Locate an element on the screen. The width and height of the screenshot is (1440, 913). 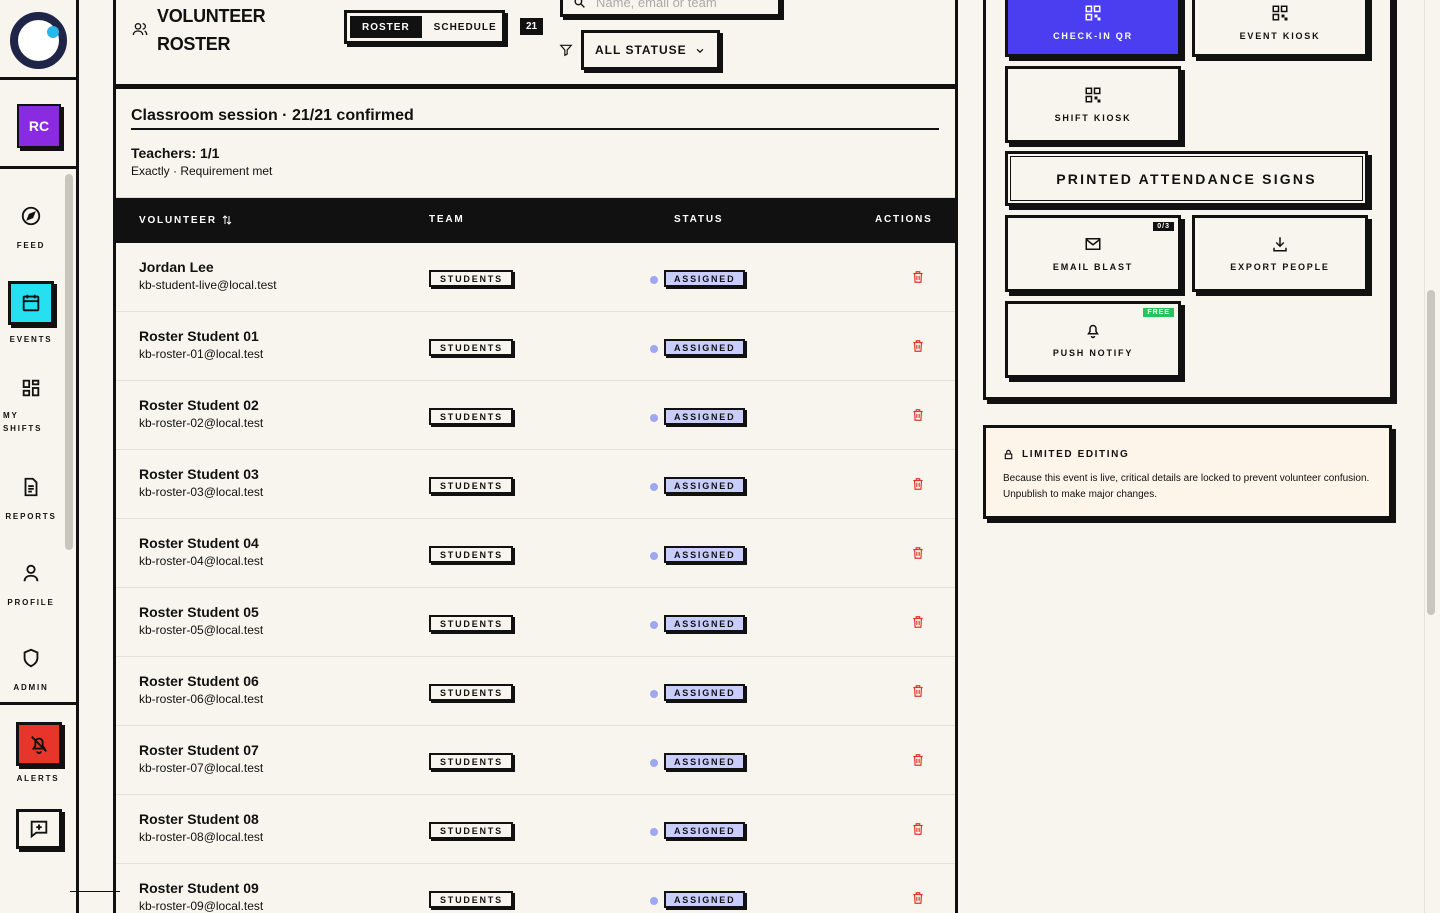
search-input is located at coordinates (681, 5).